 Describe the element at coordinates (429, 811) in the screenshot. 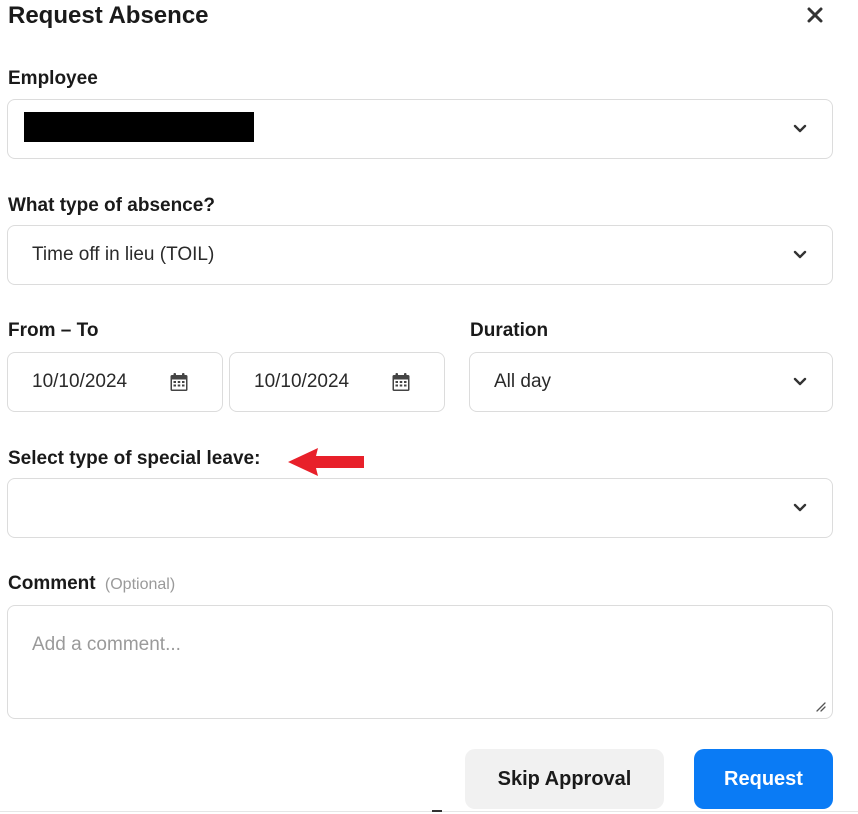

I see `divider` at that location.